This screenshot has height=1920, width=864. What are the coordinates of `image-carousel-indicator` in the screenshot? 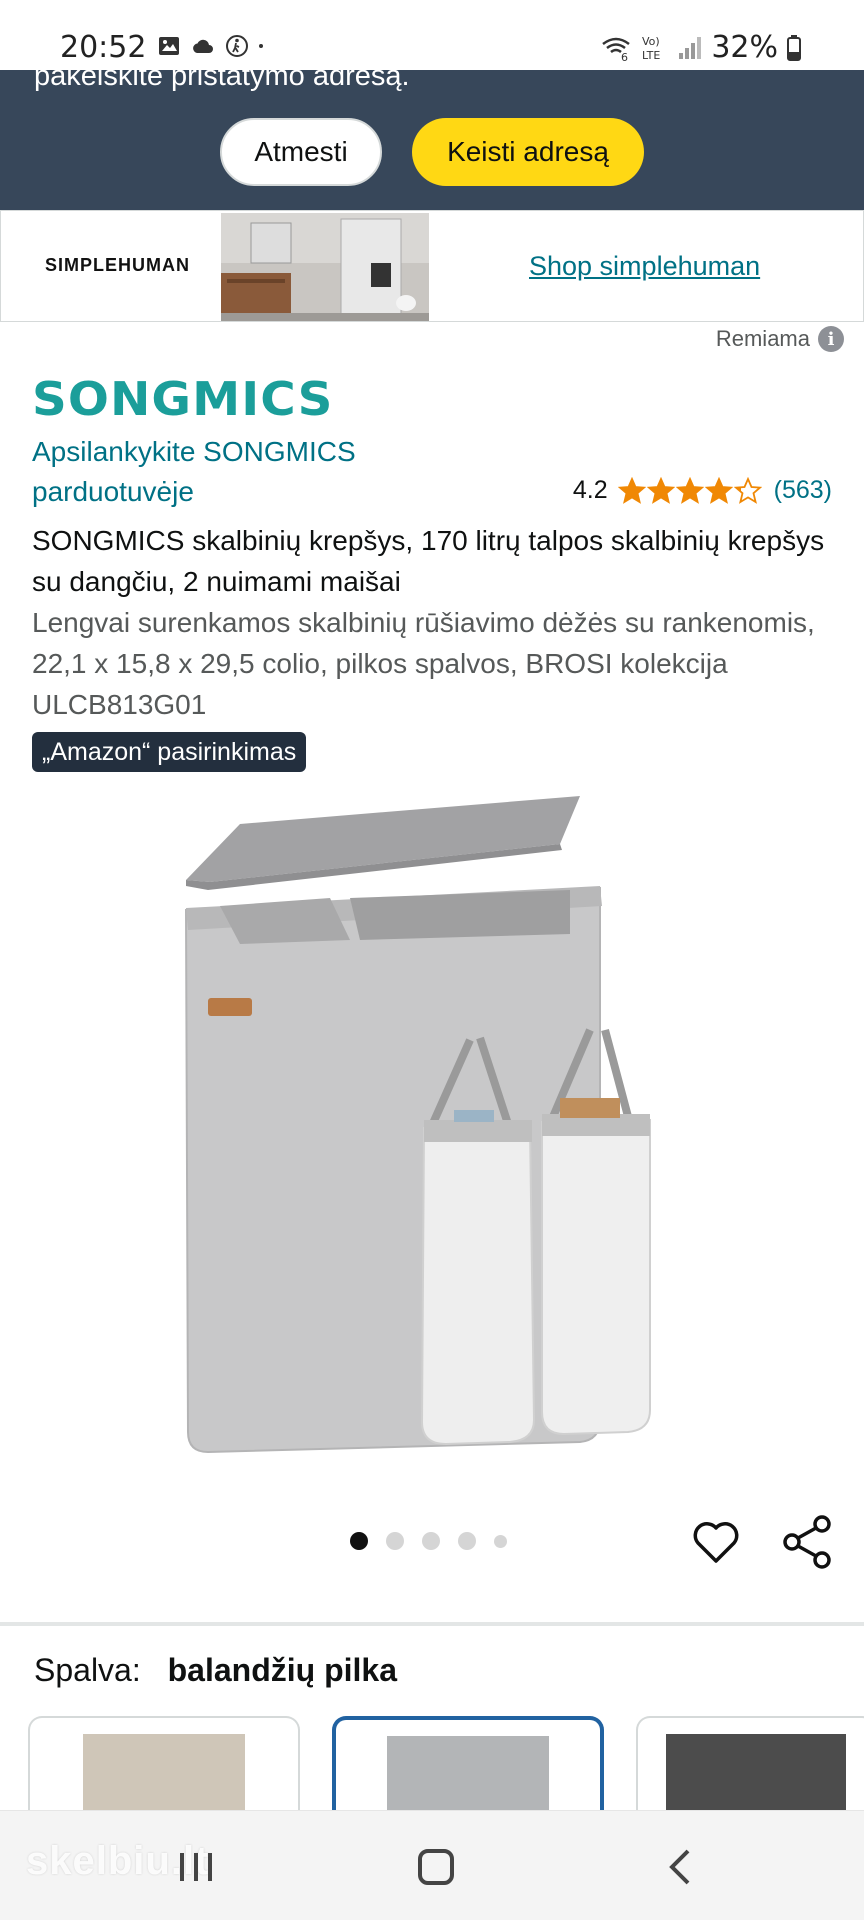 It's located at (428, 1541).